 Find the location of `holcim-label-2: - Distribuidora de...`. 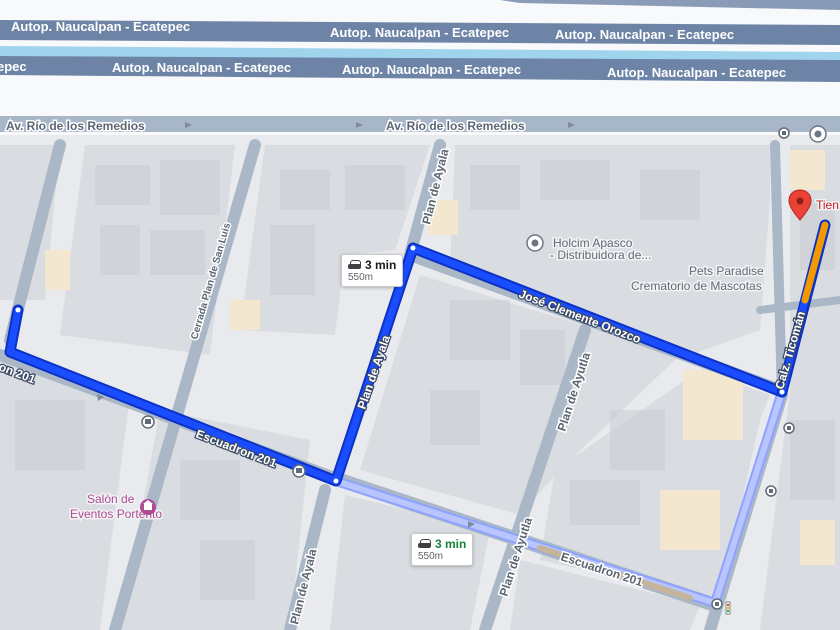

holcim-label-2: - Distribuidora de... is located at coordinates (600, 255).